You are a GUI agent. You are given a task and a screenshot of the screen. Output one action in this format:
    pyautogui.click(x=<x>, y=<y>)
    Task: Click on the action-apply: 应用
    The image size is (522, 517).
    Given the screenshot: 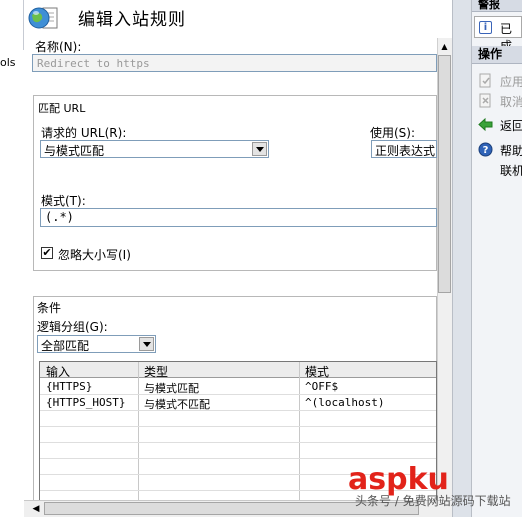 What is the action you would take?
    pyautogui.click(x=511, y=81)
    